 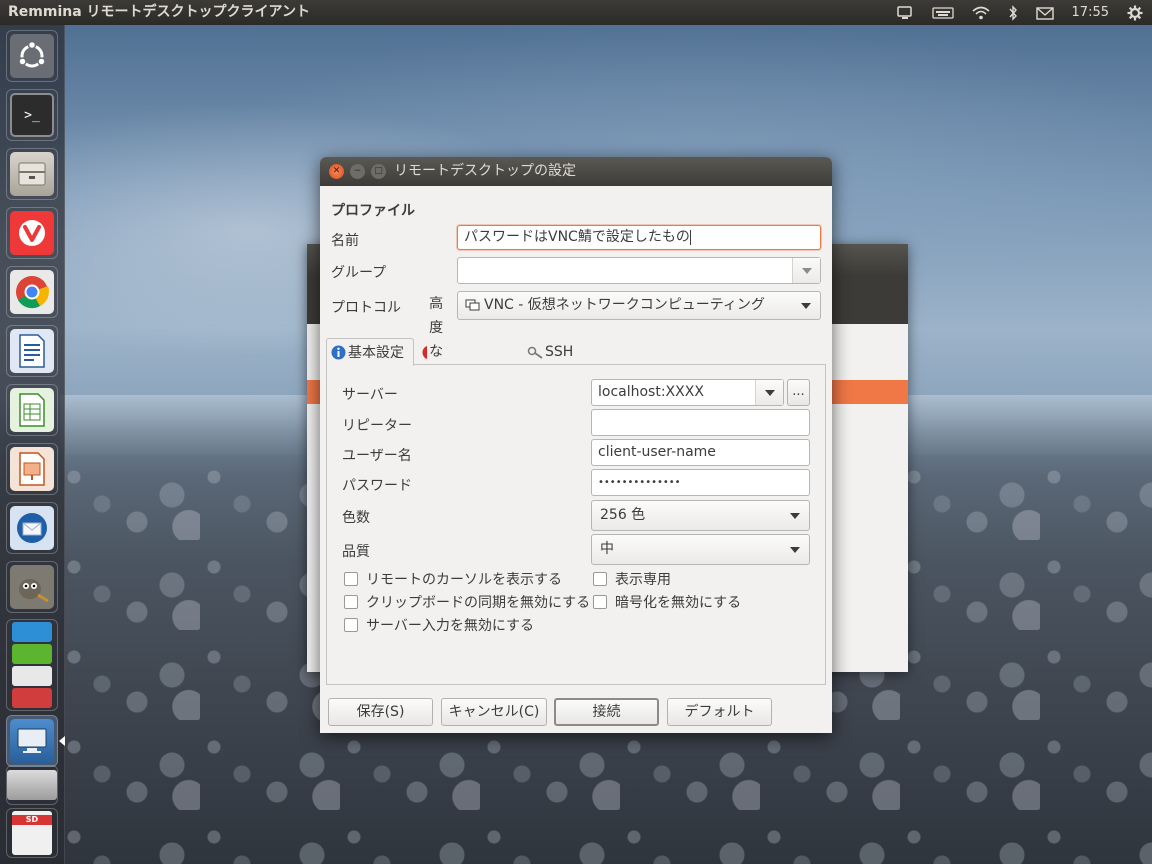 What do you see at coordinates (576, 12) in the screenshot?
I see `top-panel: Remmina リモートデスクトップクライアント 17:55` at bounding box center [576, 12].